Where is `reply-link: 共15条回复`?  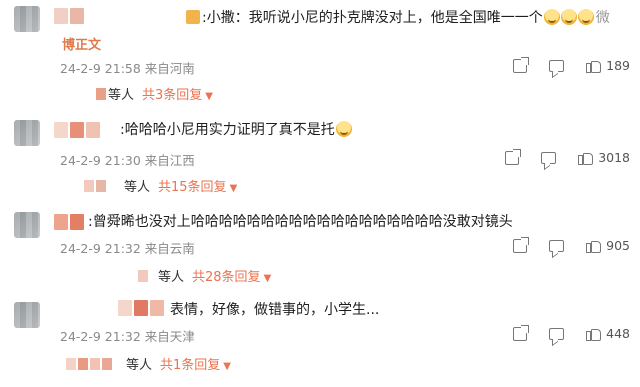
reply-link: 共15条回复 is located at coordinates (192, 187).